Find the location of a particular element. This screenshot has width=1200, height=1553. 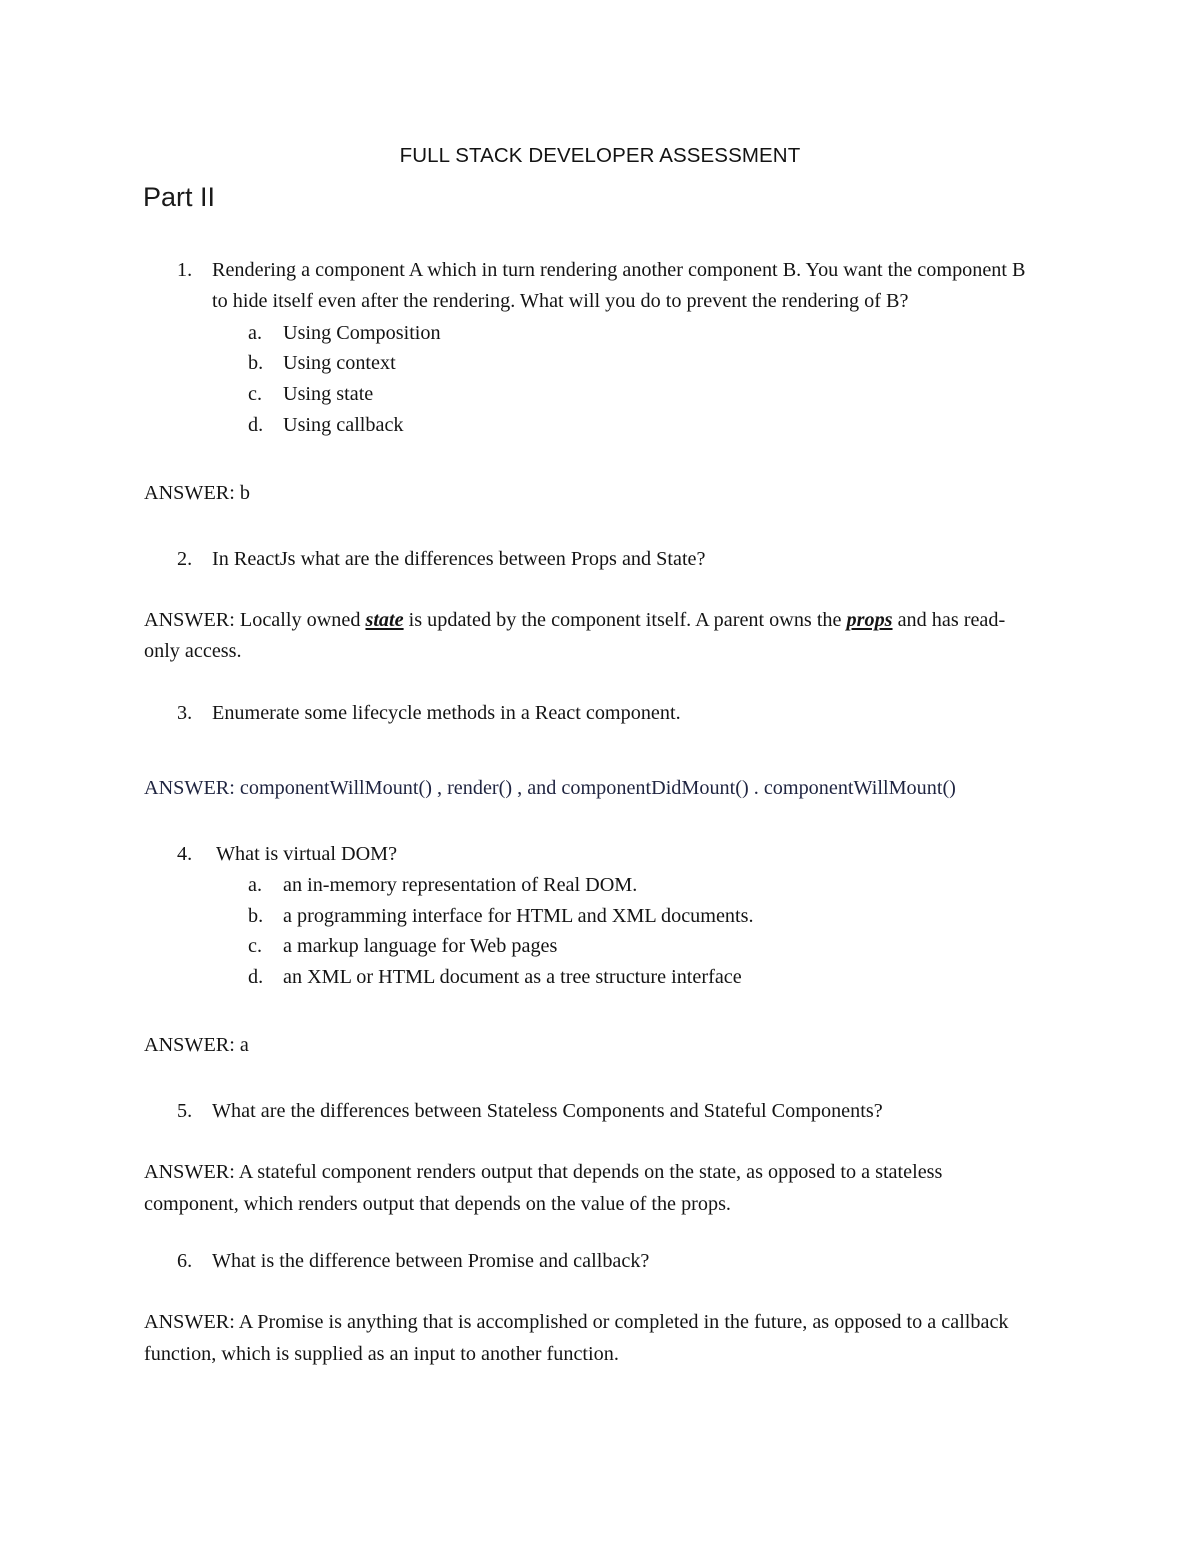

question-6-marker: 6. is located at coordinates (185, 1261).